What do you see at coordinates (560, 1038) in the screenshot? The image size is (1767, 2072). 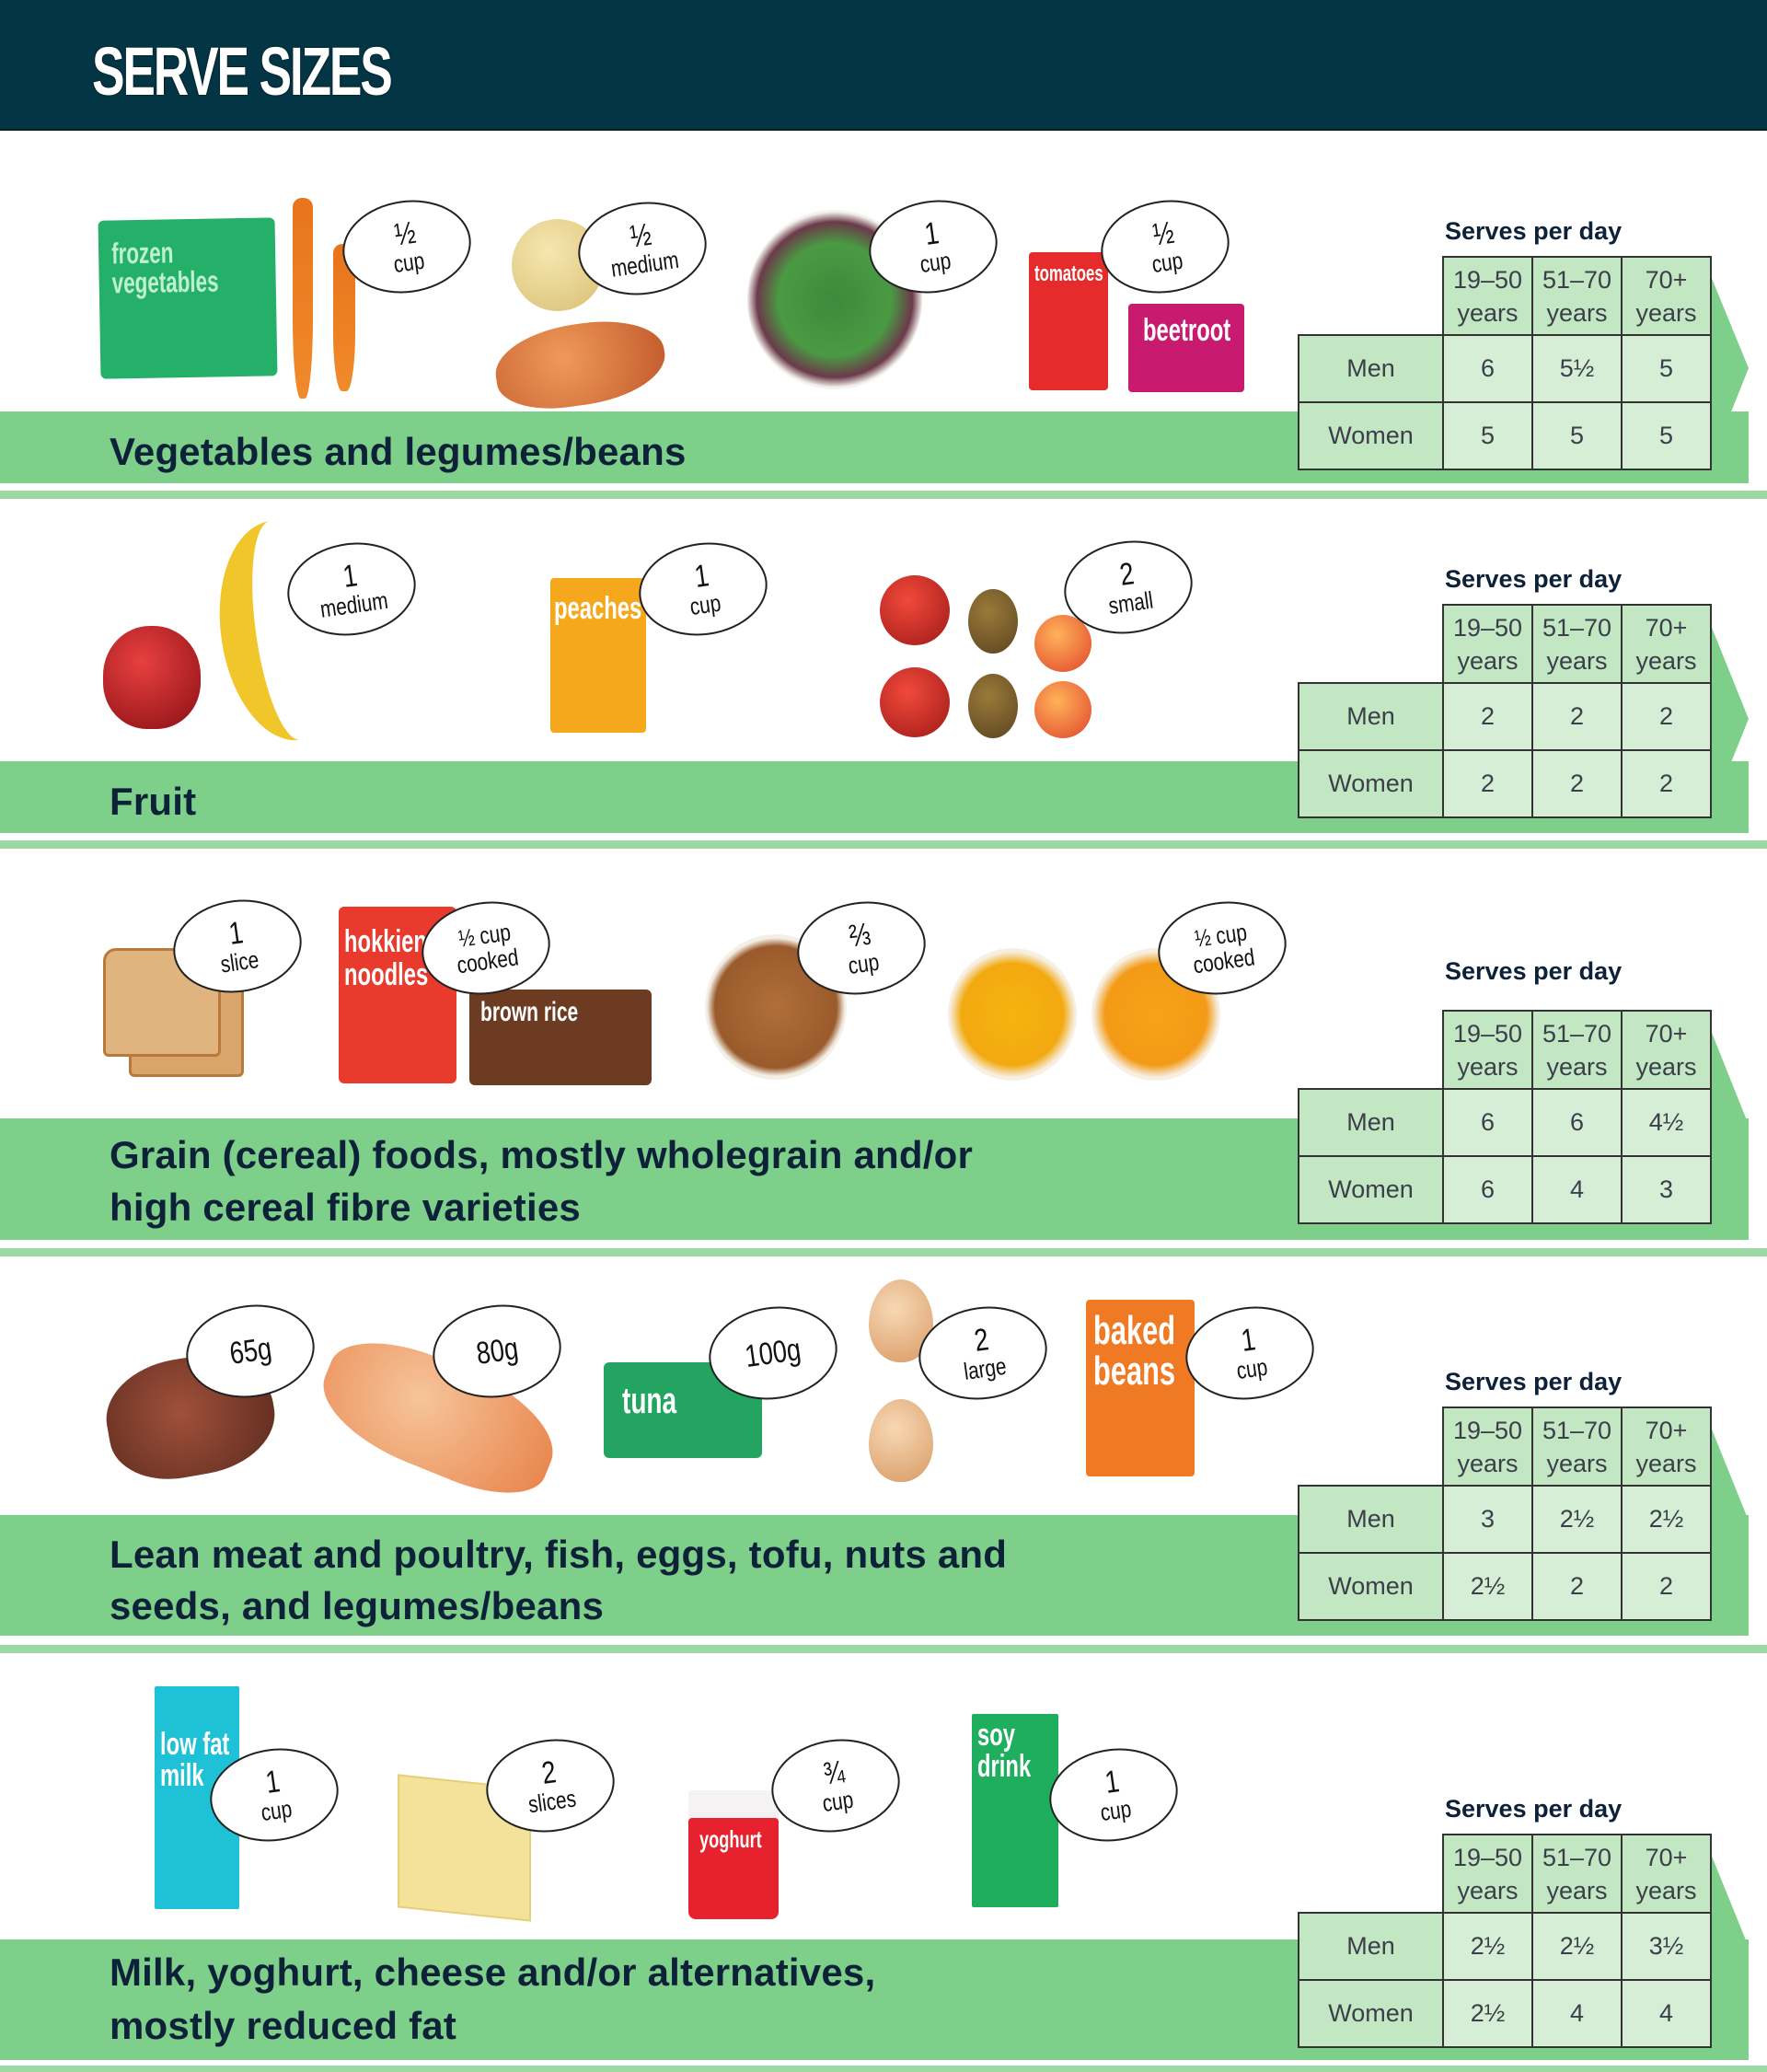 I see `brown-rice-pack: brown rice` at bounding box center [560, 1038].